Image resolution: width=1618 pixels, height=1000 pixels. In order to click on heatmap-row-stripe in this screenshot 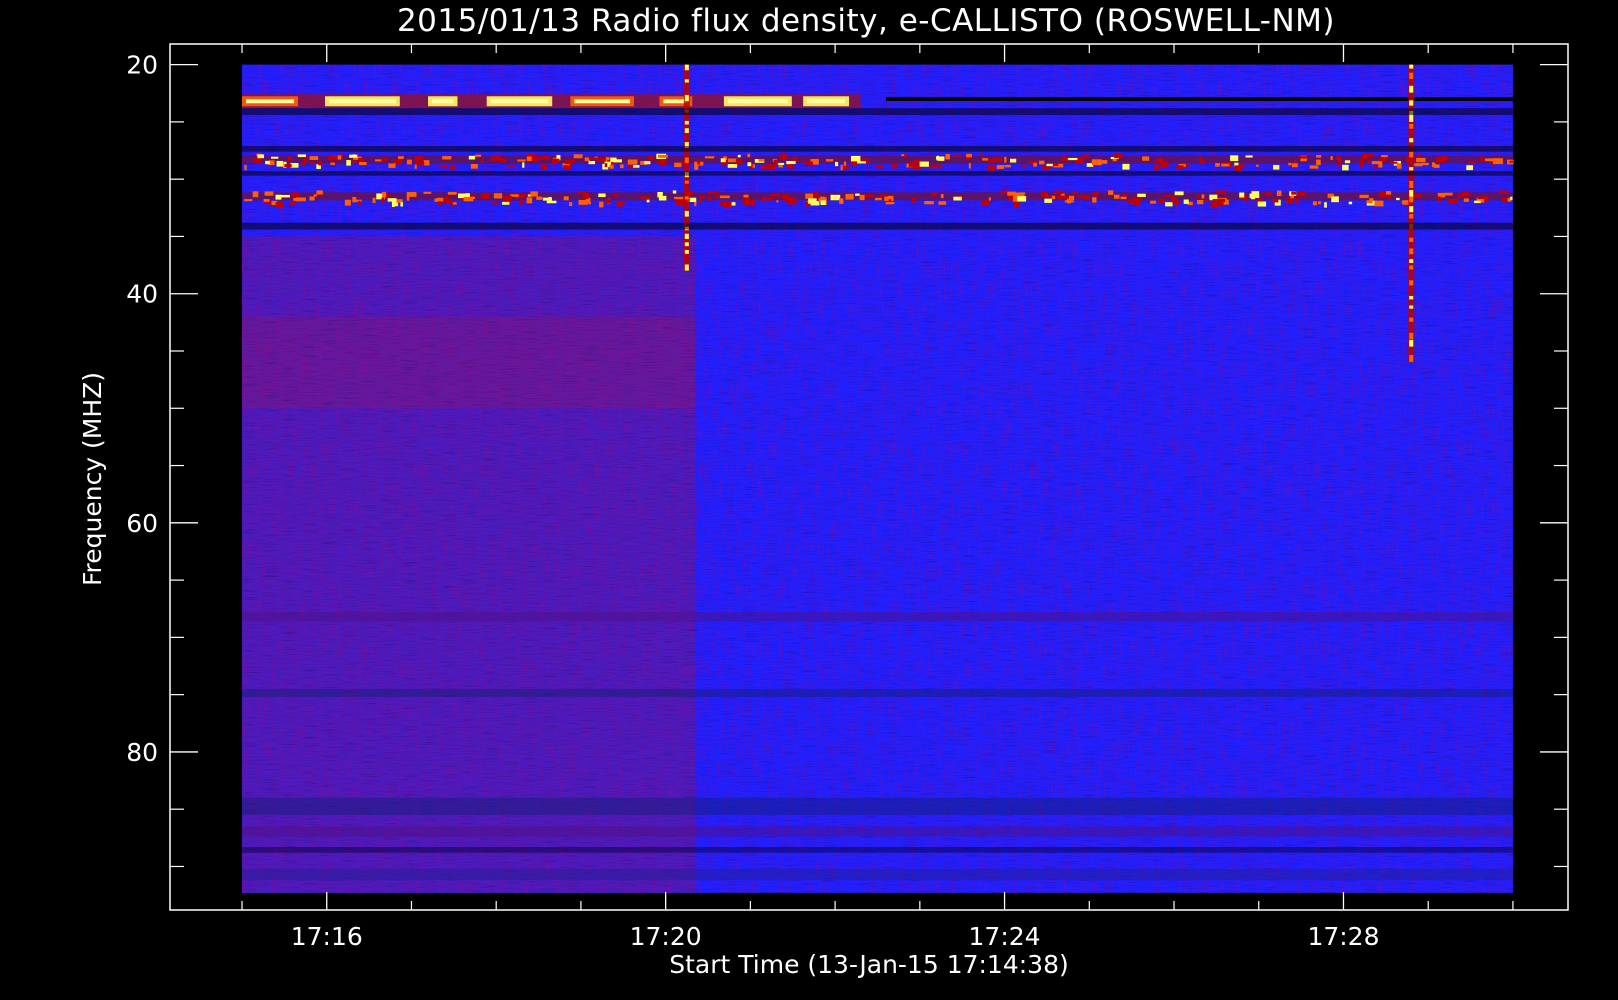, I will do `click(877, 849)`.